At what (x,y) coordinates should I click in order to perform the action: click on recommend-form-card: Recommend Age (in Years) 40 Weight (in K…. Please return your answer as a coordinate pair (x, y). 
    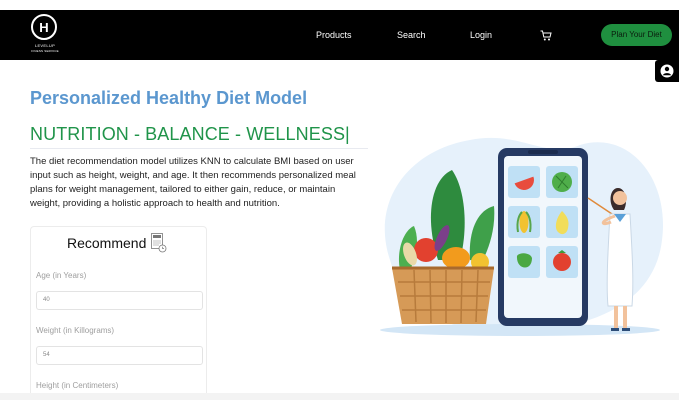
    Looking at the image, I should click on (118, 313).